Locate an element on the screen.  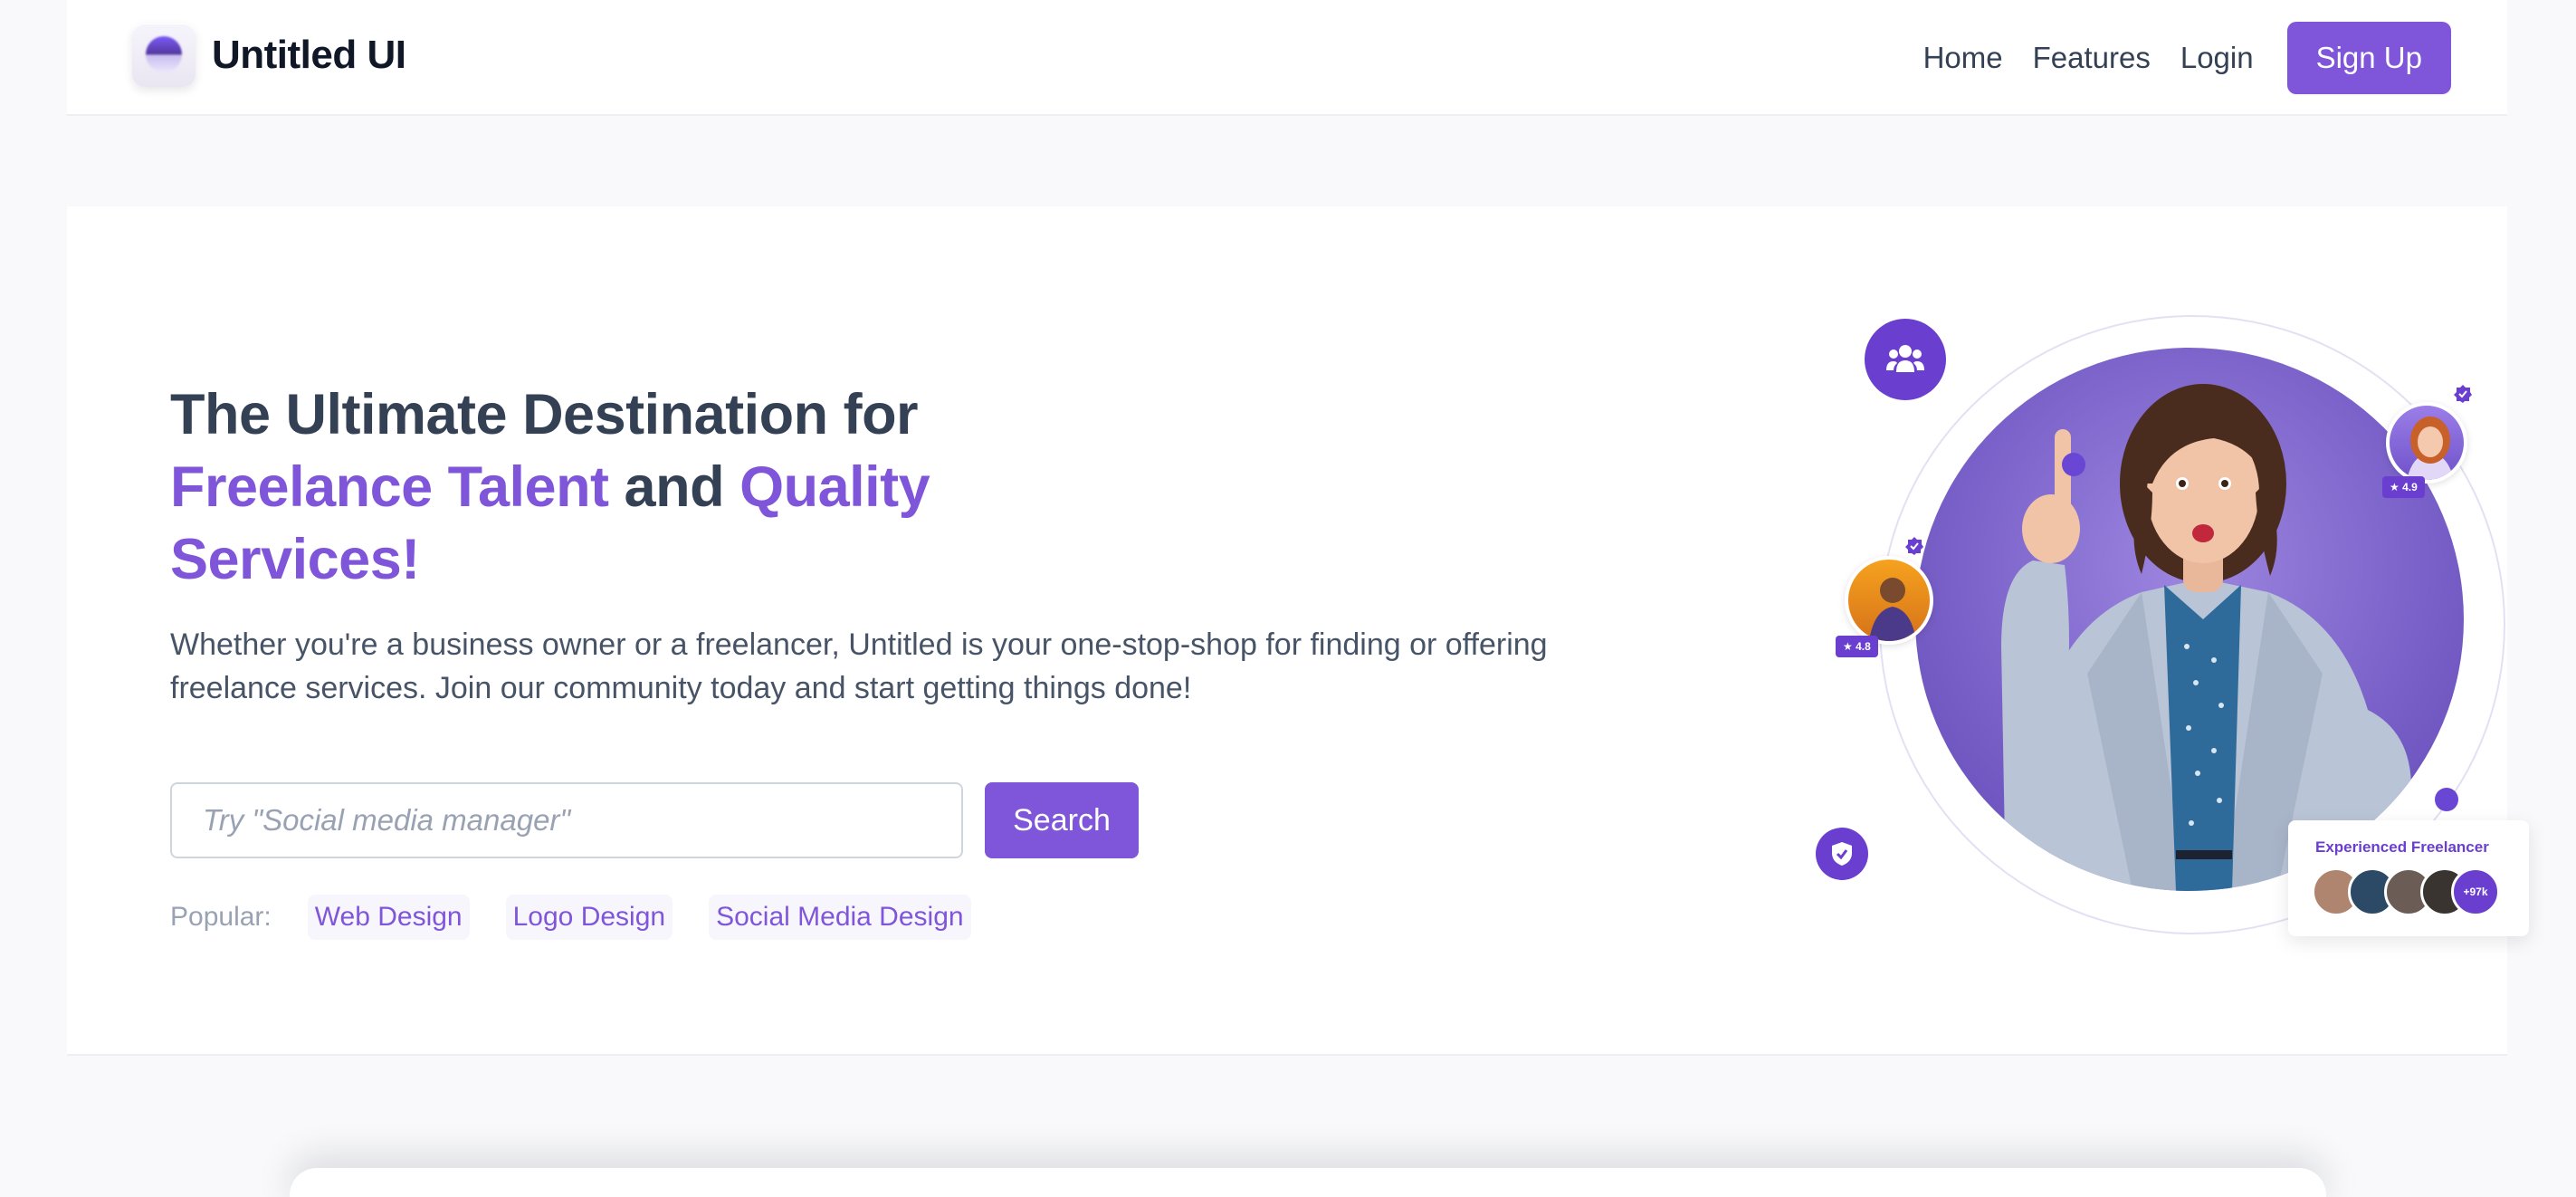
rating-value-top: 4.9 is located at coordinates (2410, 487).